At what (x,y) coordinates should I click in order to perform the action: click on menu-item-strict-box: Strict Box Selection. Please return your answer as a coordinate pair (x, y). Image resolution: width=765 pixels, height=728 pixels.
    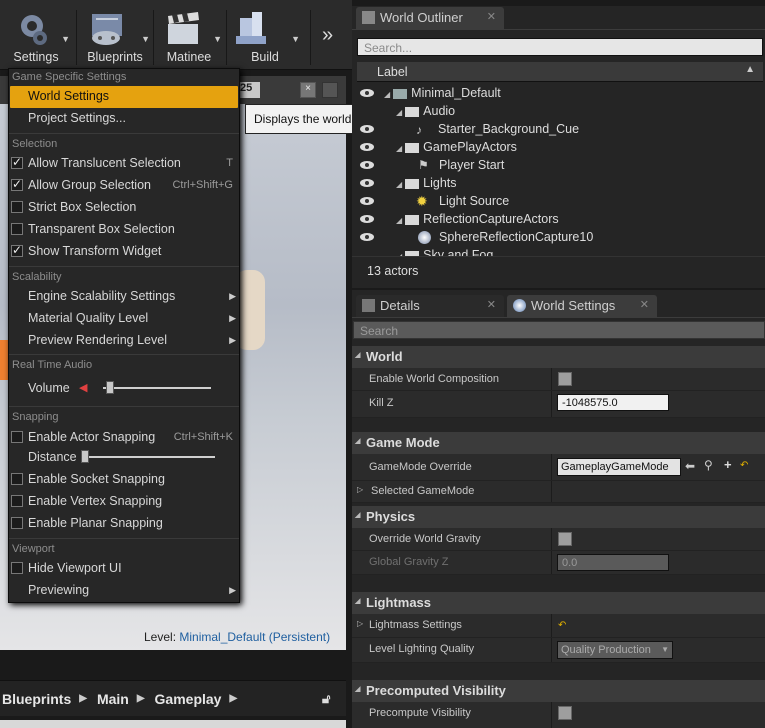
    Looking at the image, I should click on (82, 207).